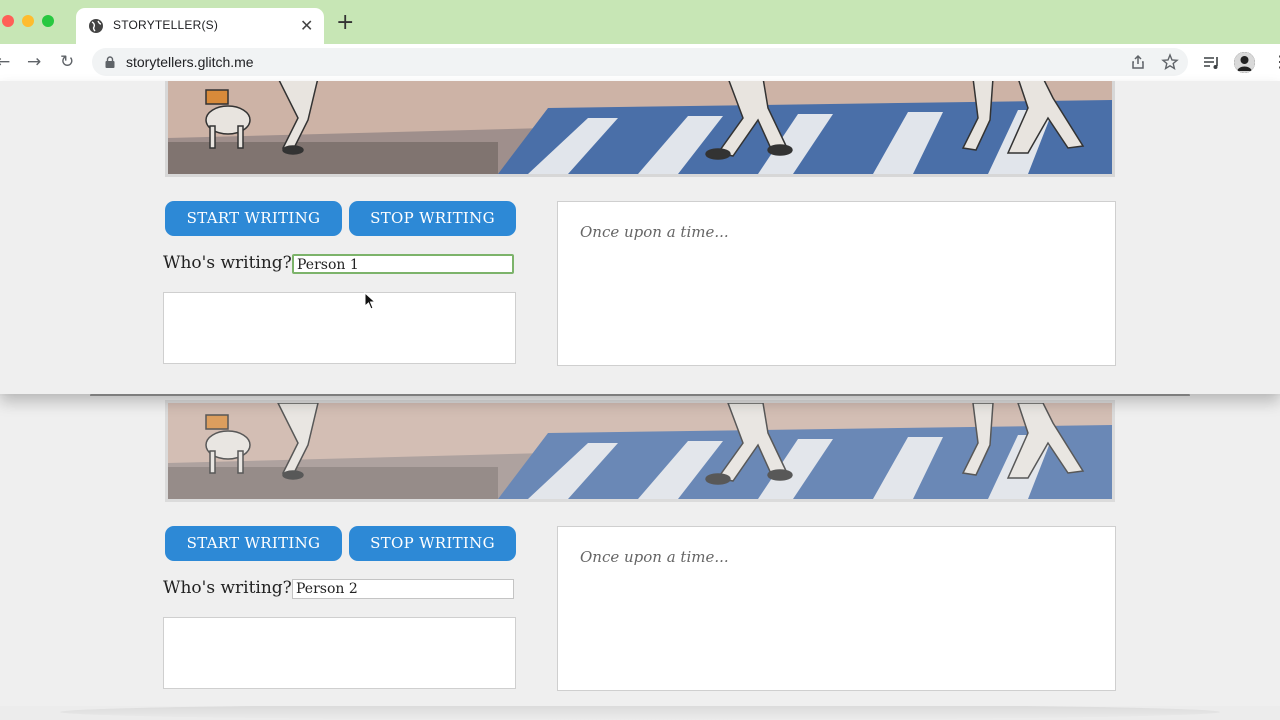  What do you see at coordinates (403, 264) in the screenshot?
I see `writer-name-input: Person 1` at bounding box center [403, 264].